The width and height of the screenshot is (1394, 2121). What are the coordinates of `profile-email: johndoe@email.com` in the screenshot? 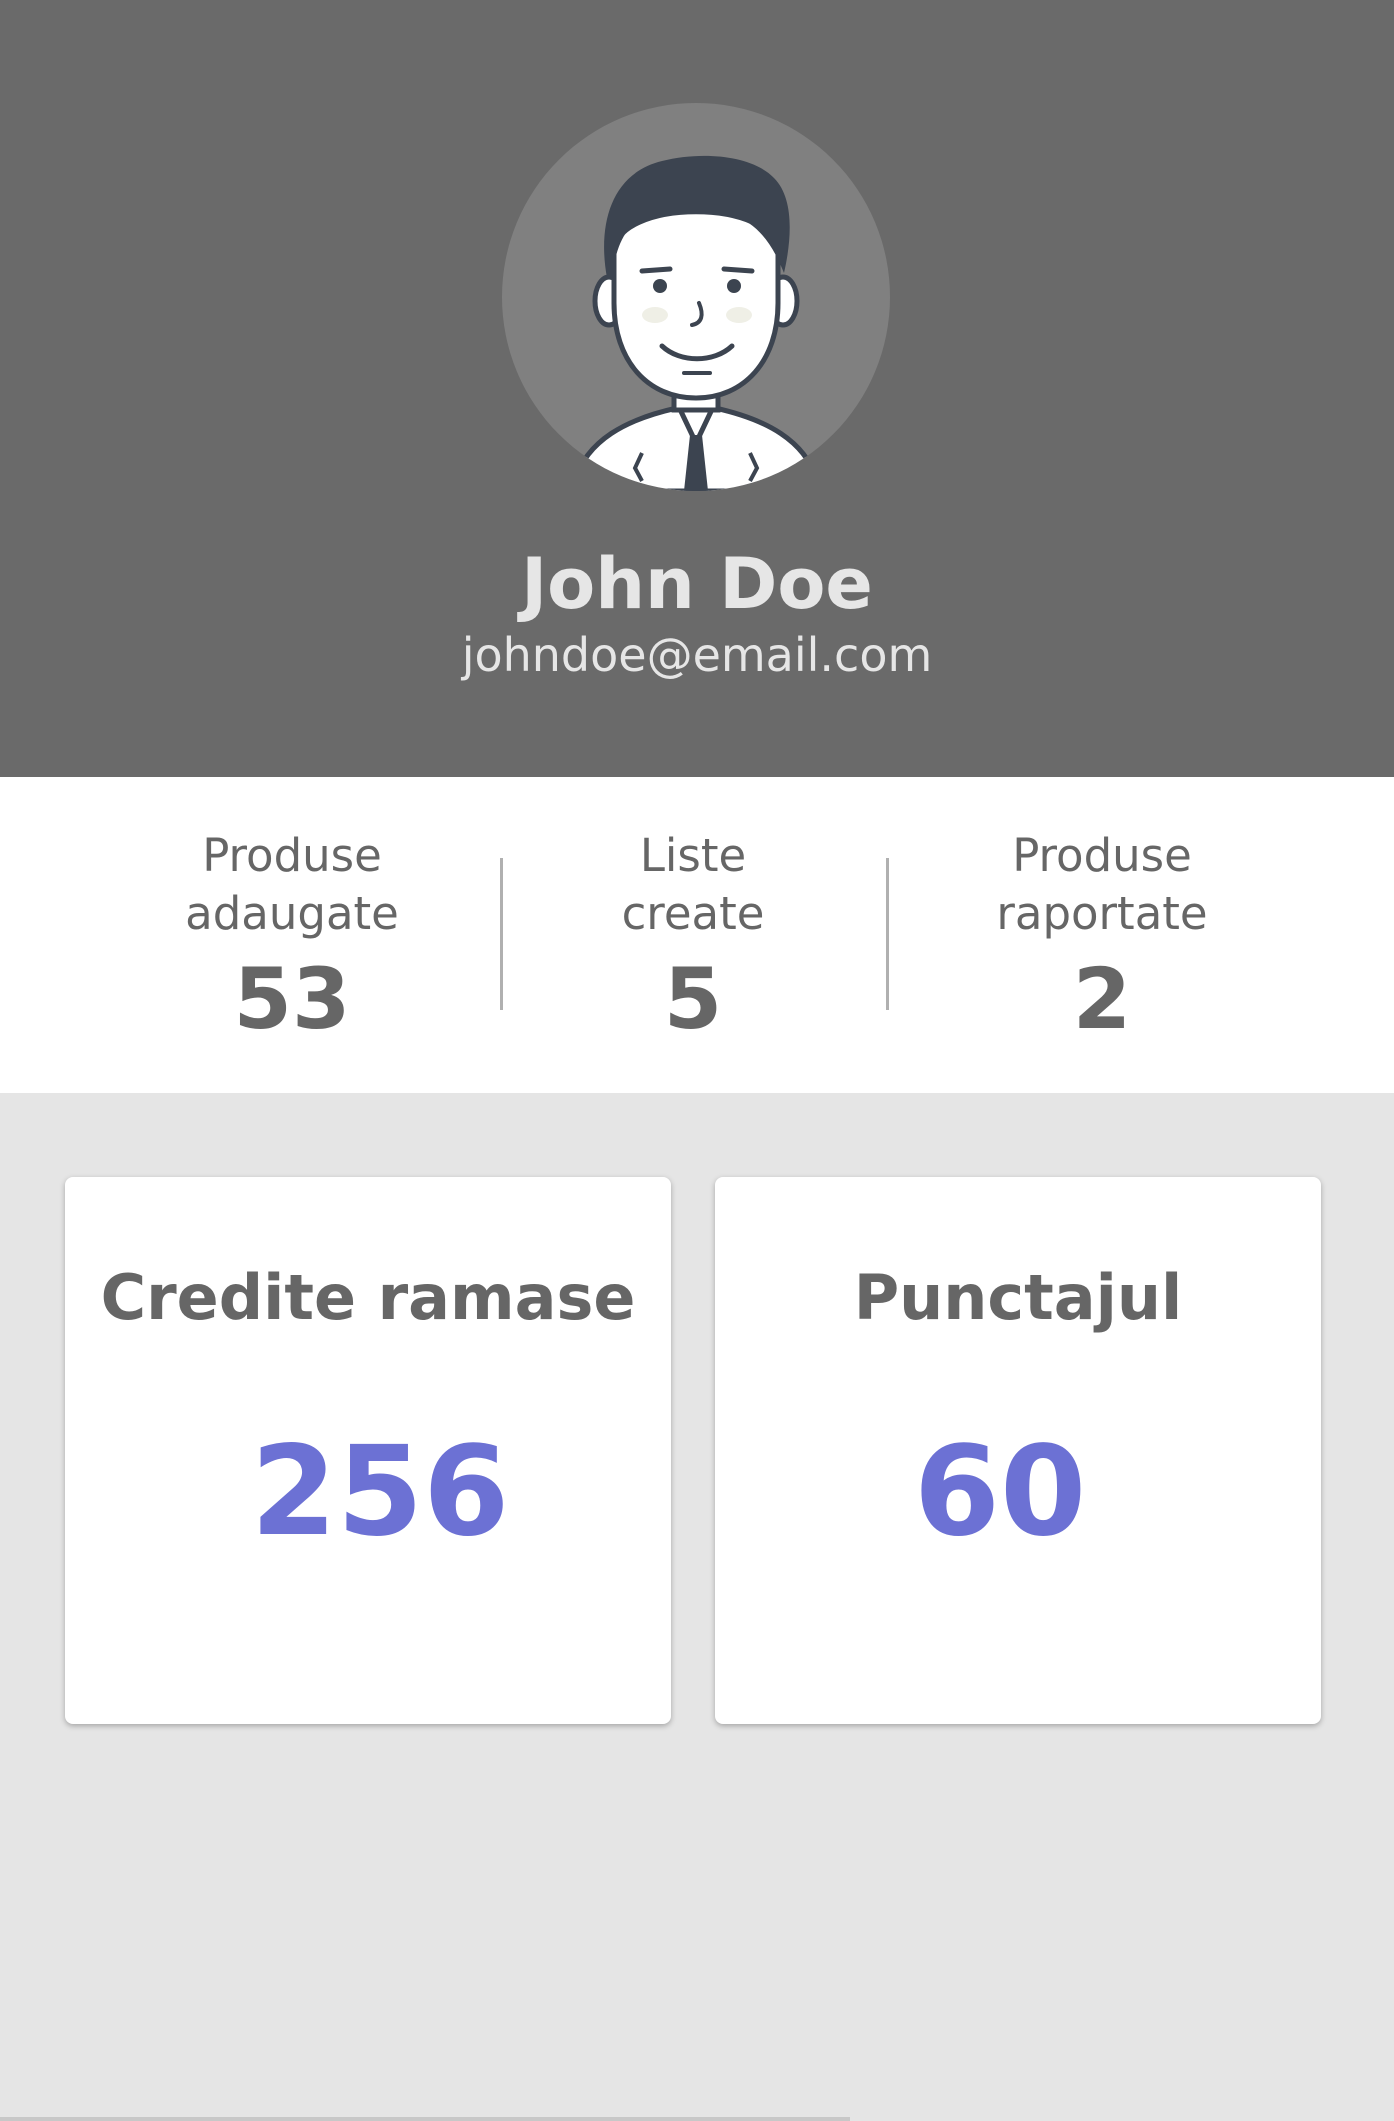 It's located at (697, 655).